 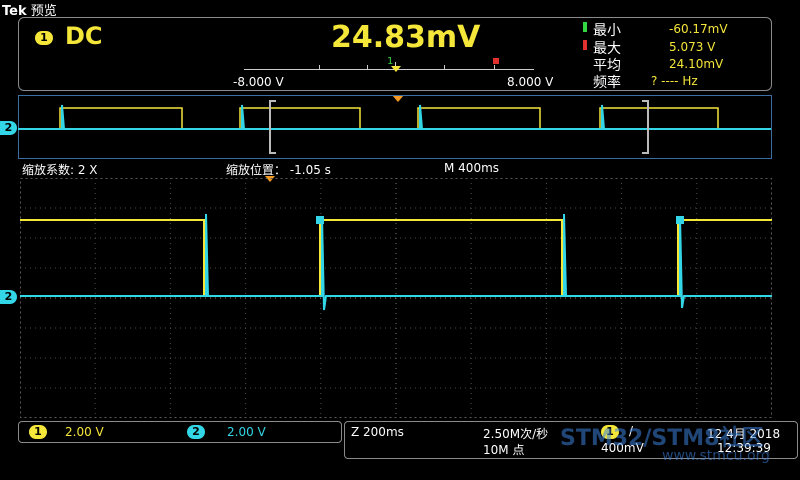 What do you see at coordinates (246, 432) in the screenshot?
I see `ch2-scale: 2.00 V` at bounding box center [246, 432].